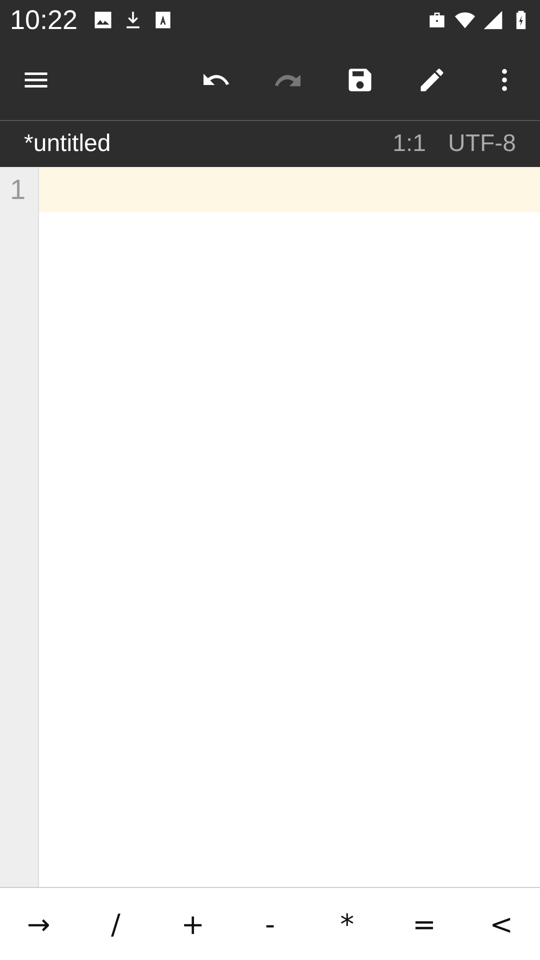 The height and width of the screenshot is (960, 540). What do you see at coordinates (270, 924) in the screenshot?
I see `symbol-key: -` at bounding box center [270, 924].